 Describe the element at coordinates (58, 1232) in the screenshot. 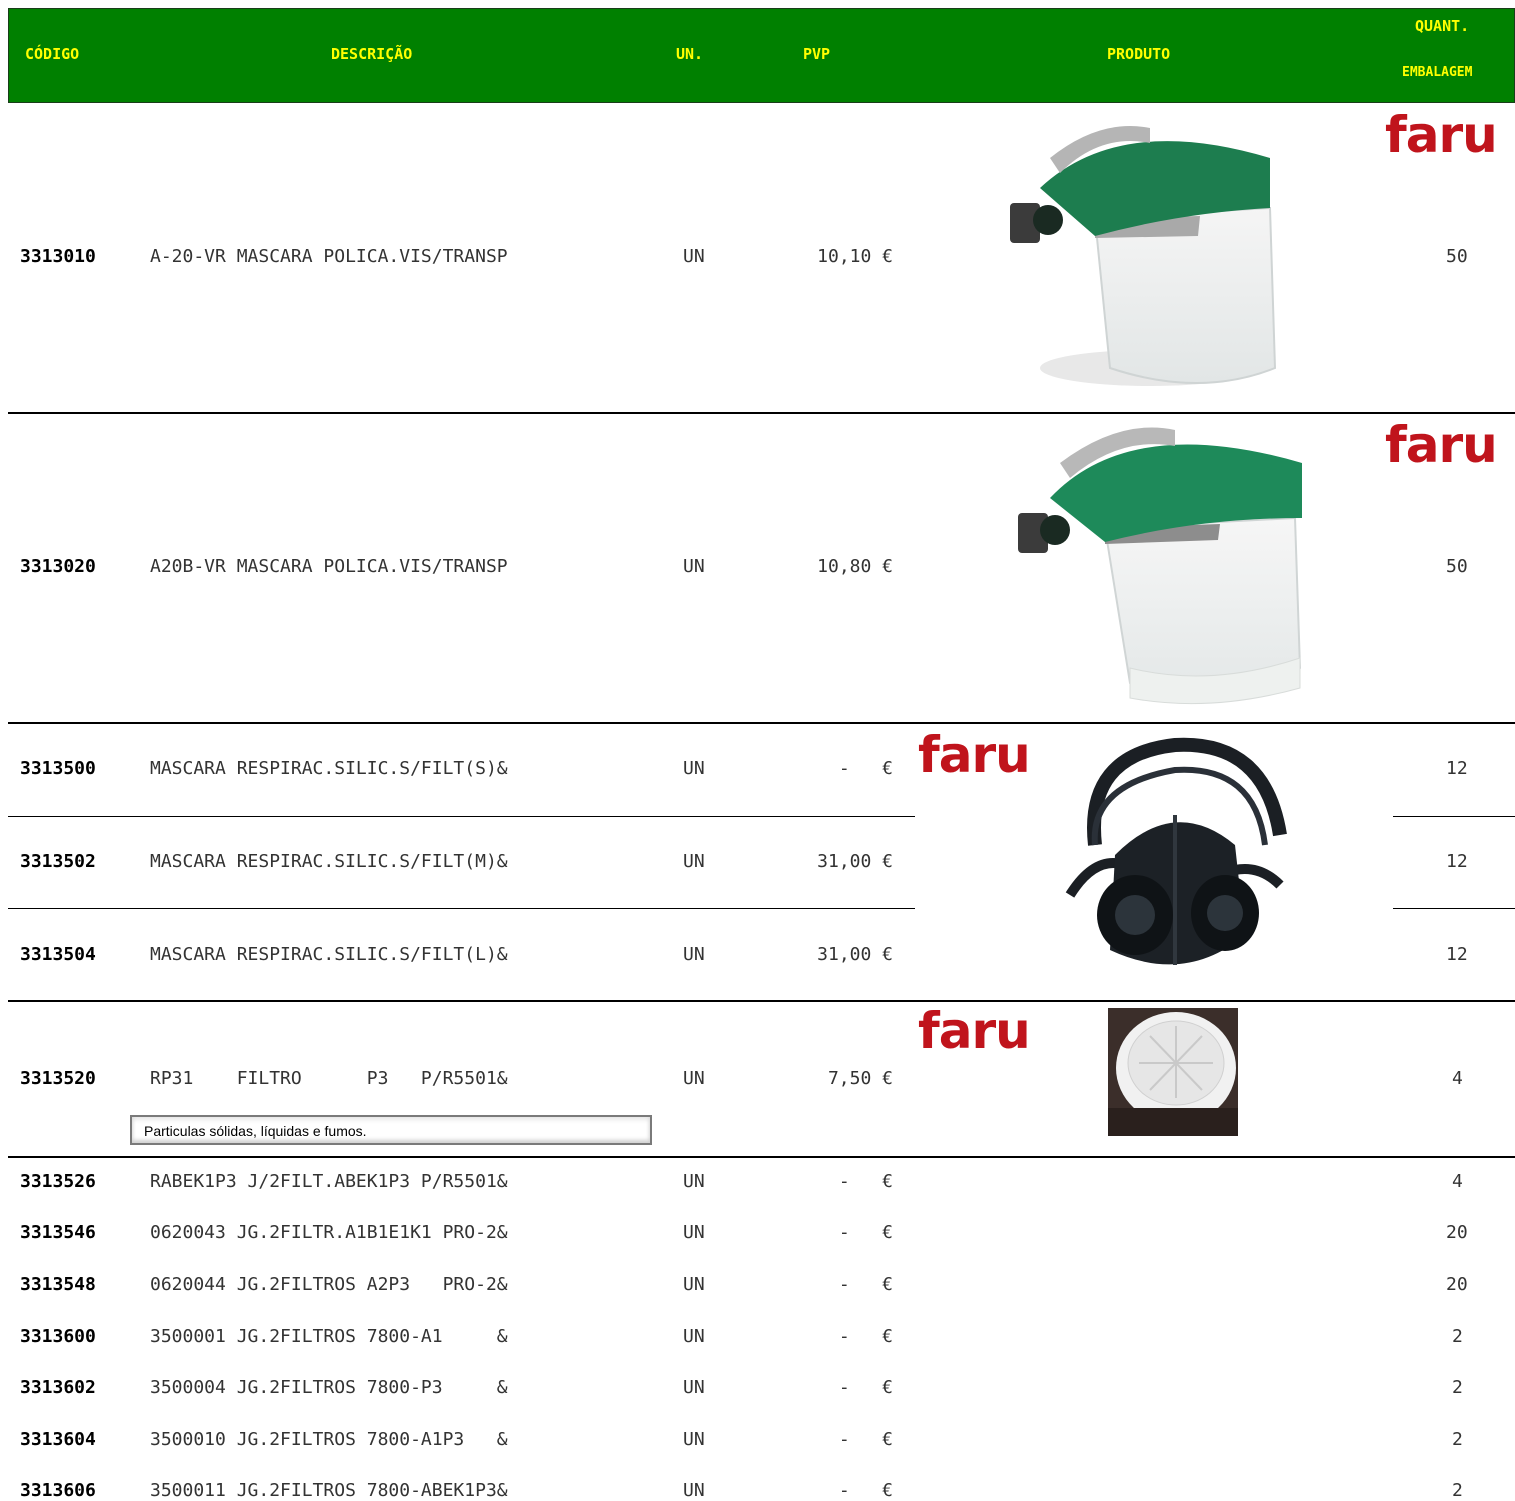

I see `row-code: 3313546` at that location.